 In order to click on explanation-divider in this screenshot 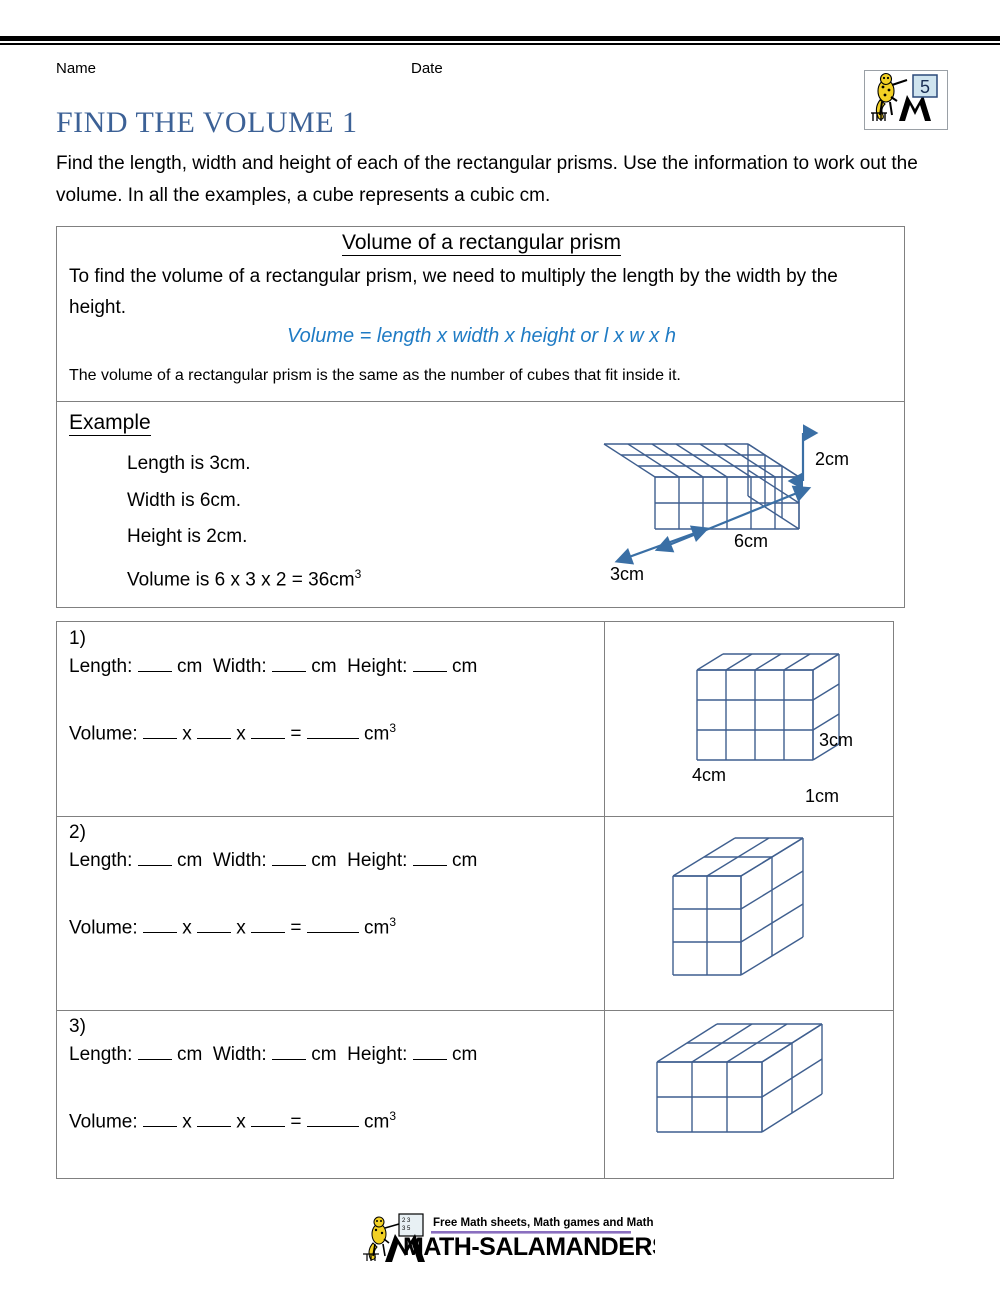, I will do `click(480, 401)`.